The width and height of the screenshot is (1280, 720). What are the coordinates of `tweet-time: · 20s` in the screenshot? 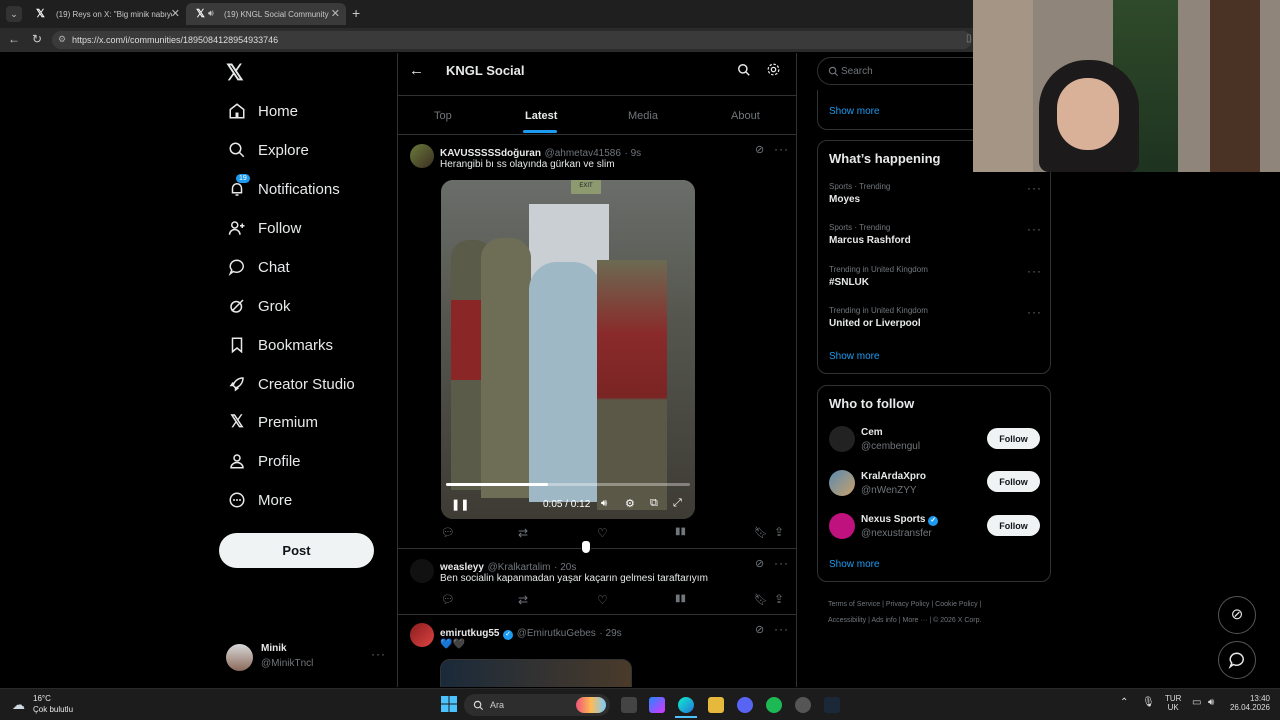 It's located at (565, 567).